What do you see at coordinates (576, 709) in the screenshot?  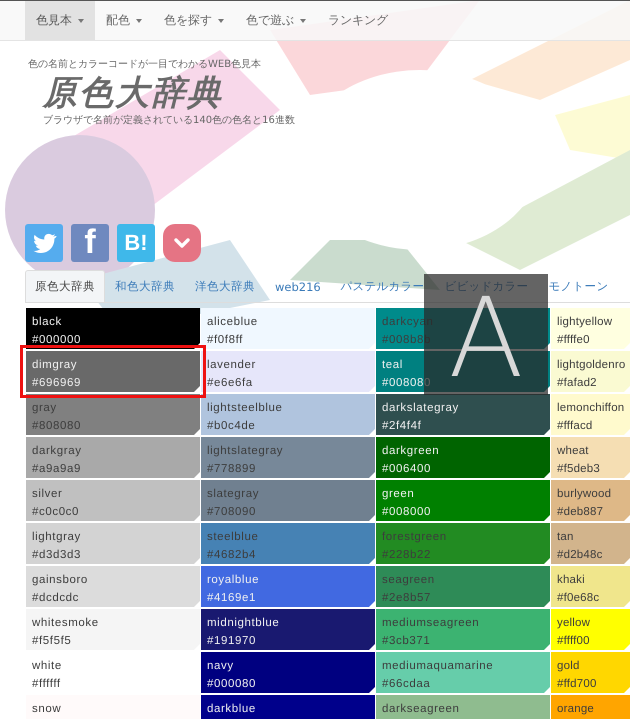 I see `color-name: orange` at bounding box center [576, 709].